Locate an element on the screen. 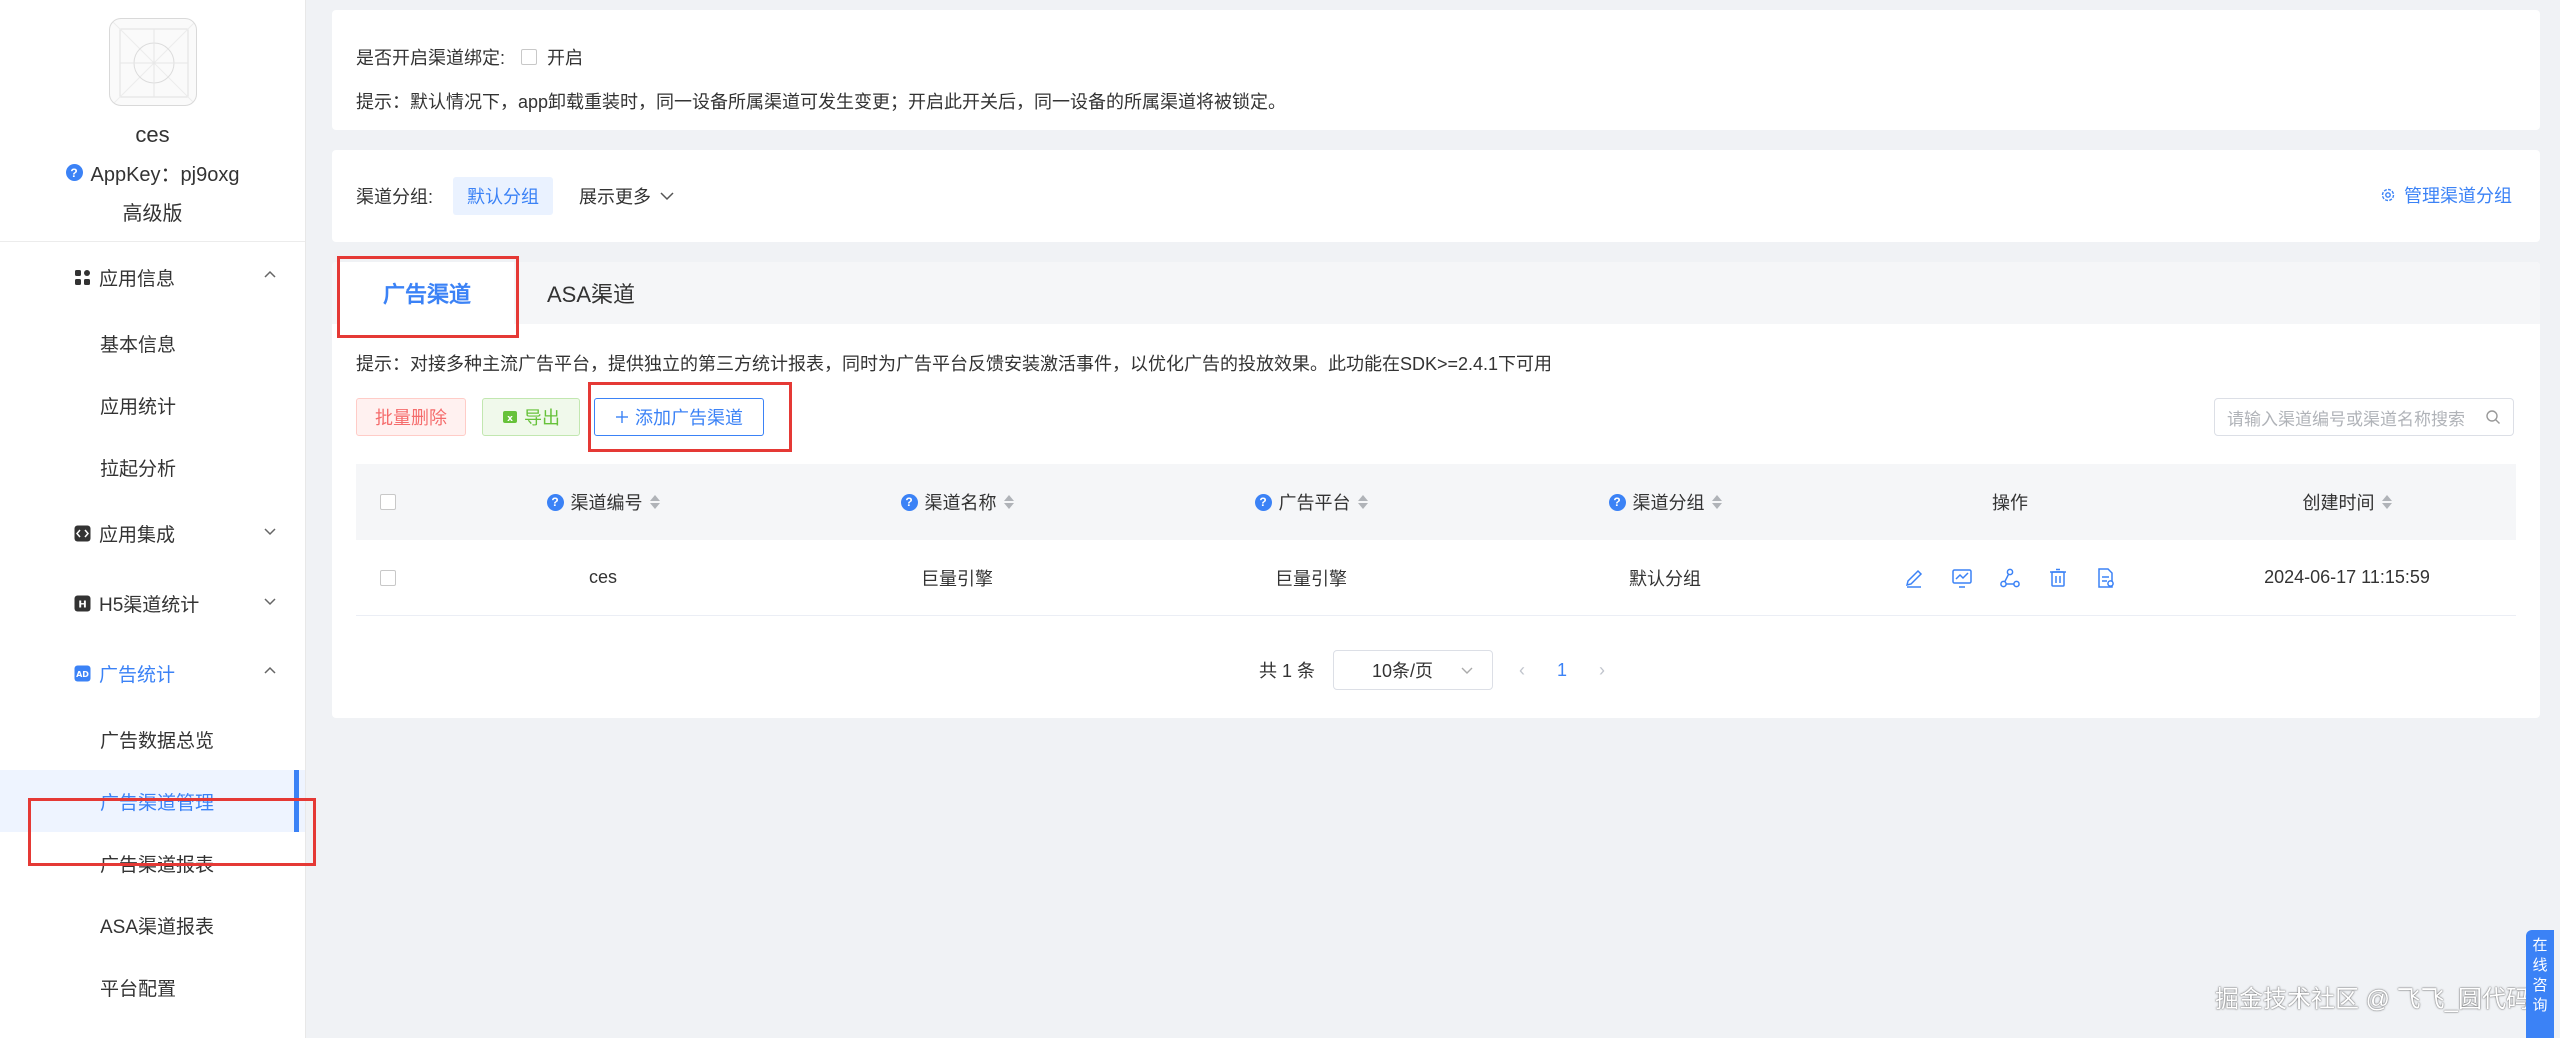  header-created-time: 创建时间 is located at coordinates (2347, 502).